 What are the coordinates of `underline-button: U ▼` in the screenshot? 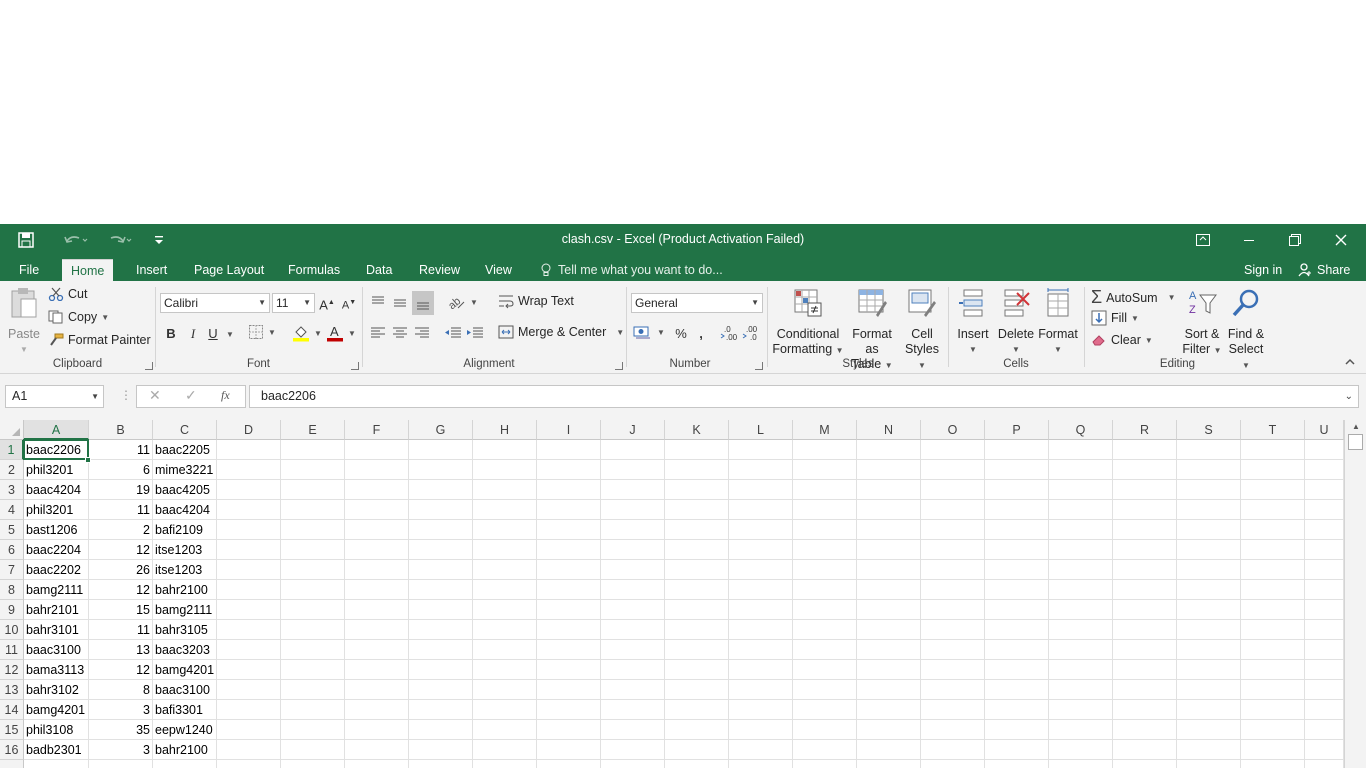 It's located at (219, 334).